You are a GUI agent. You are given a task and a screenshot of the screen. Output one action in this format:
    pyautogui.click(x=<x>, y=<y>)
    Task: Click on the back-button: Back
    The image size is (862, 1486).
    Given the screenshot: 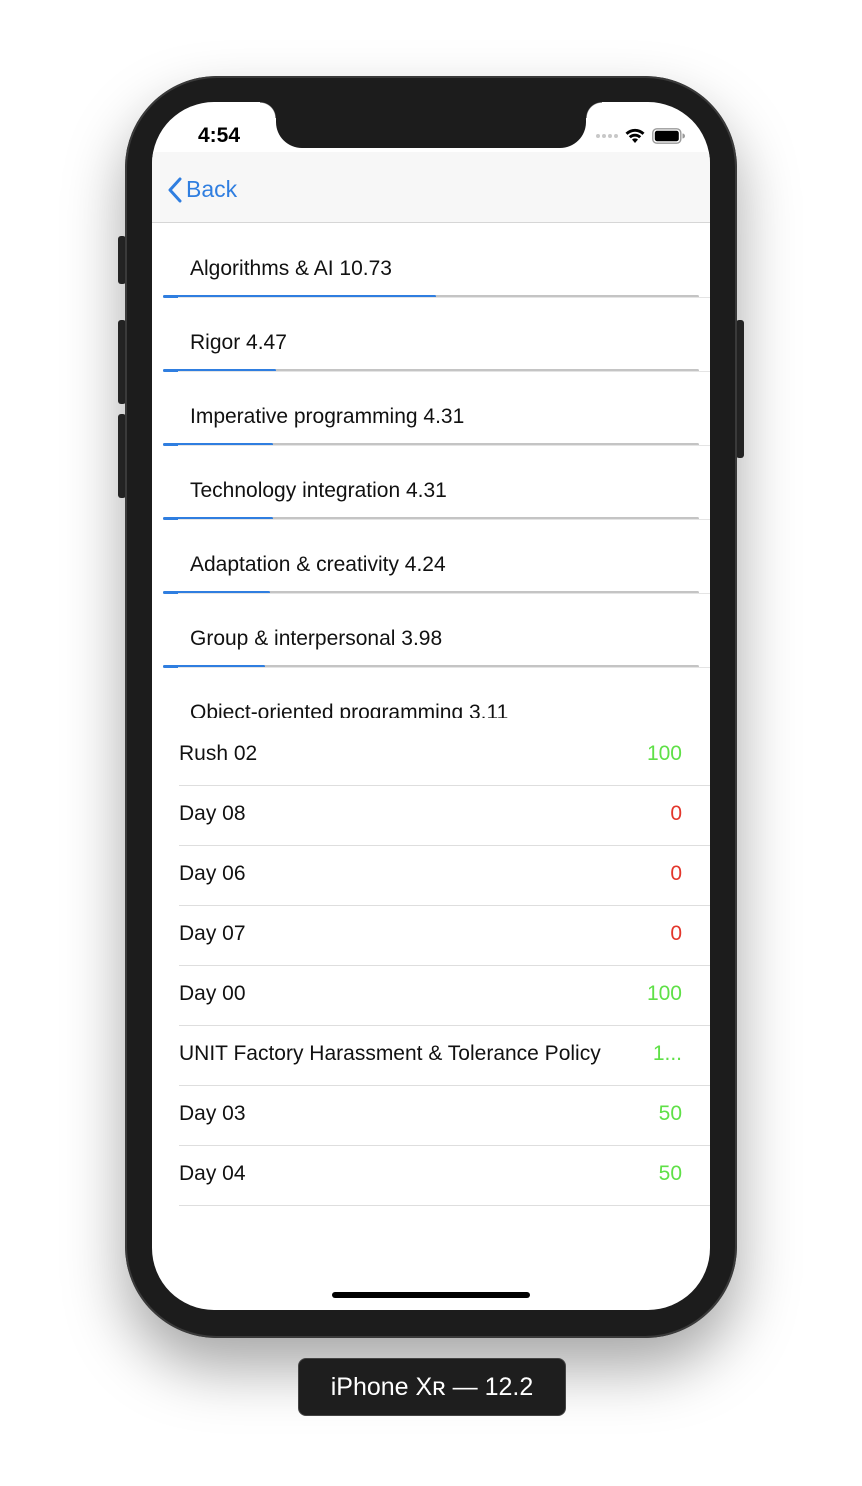 What is the action you would take?
    pyautogui.click(x=202, y=189)
    